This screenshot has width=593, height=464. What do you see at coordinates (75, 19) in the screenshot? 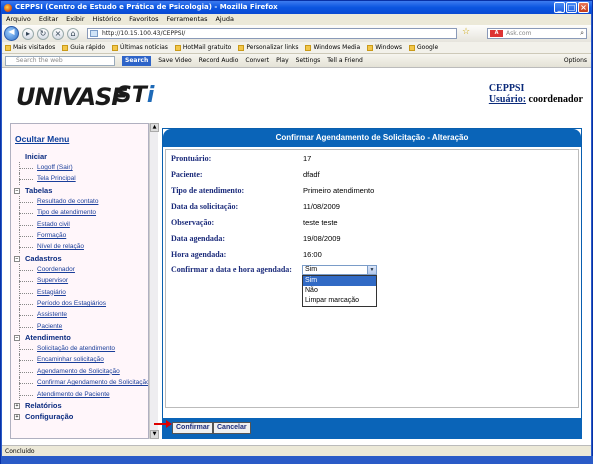
I see `menu-exibir: Exibir` at bounding box center [75, 19].